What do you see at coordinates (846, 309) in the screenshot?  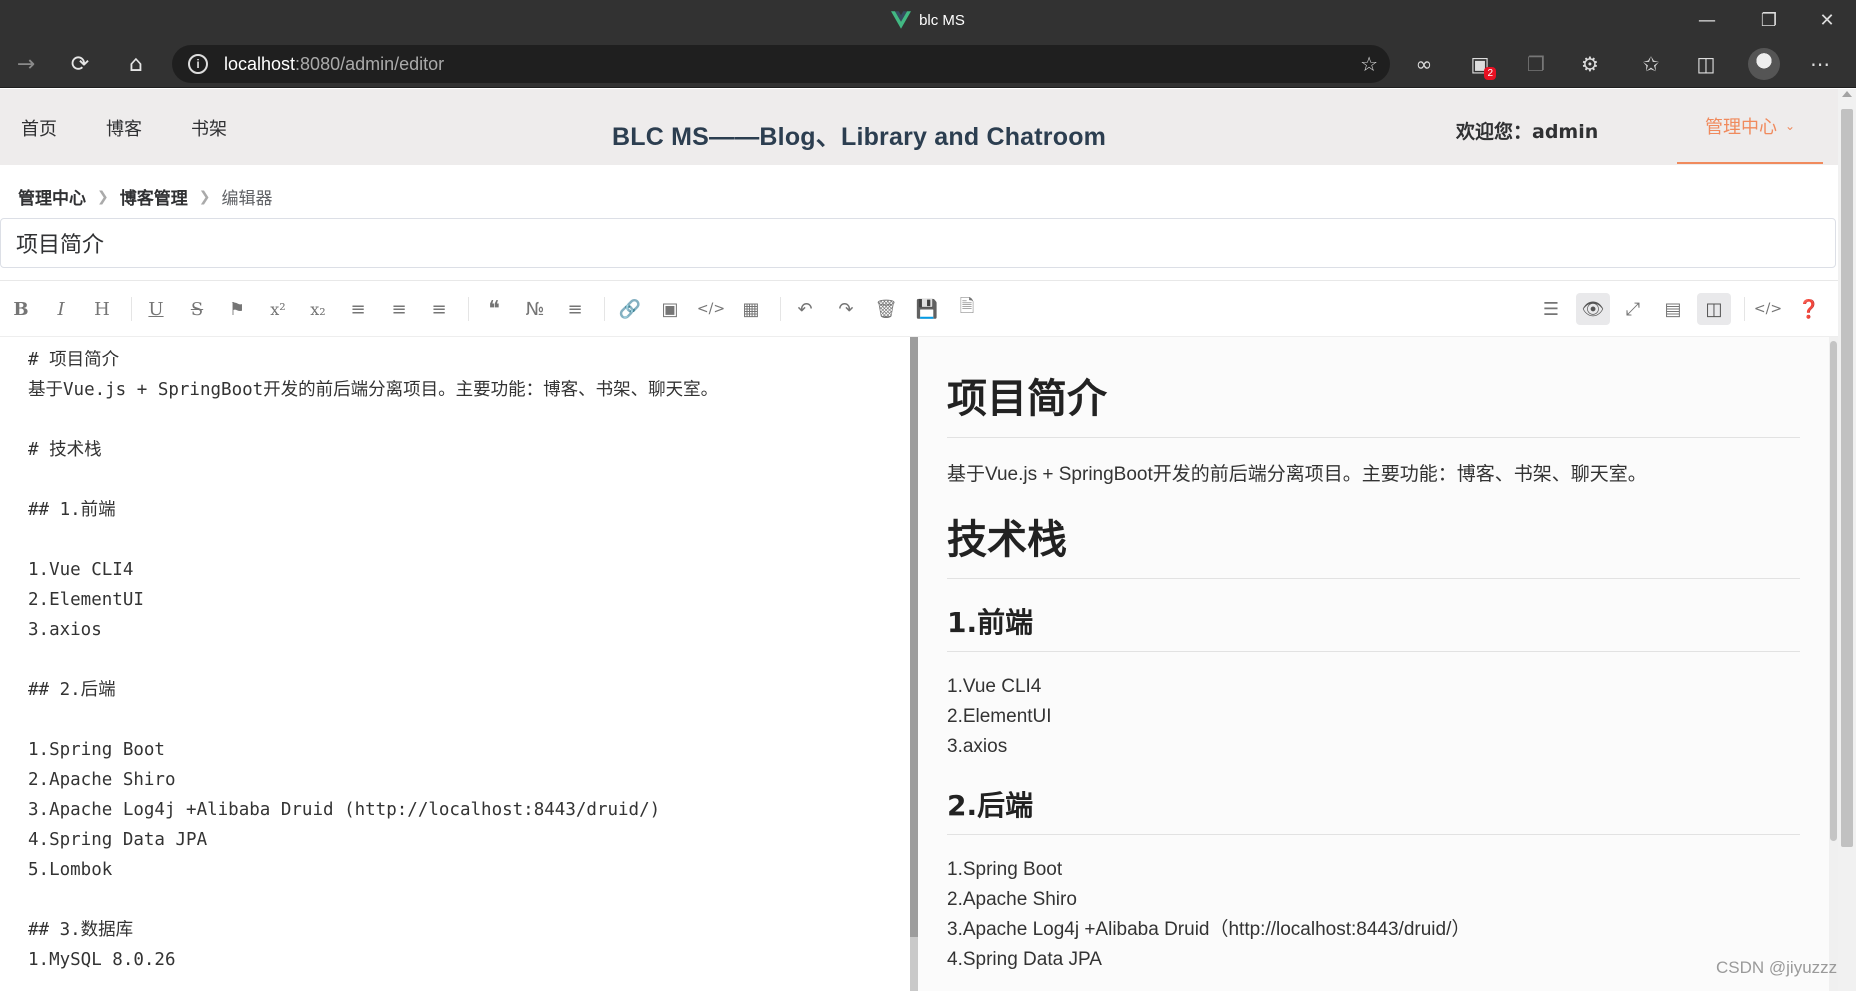 I see `redo-icon: ↷` at bounding box center [846, 309].